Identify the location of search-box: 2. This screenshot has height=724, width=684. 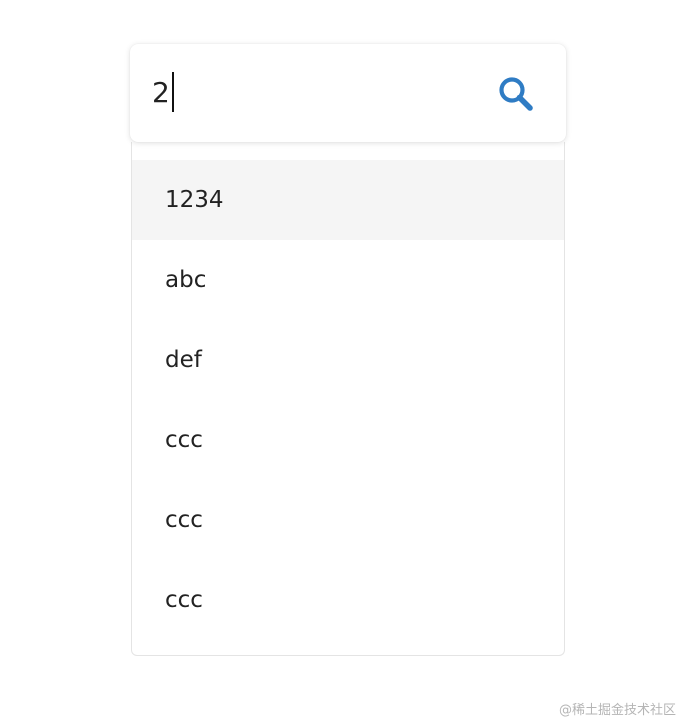
(348, 93).